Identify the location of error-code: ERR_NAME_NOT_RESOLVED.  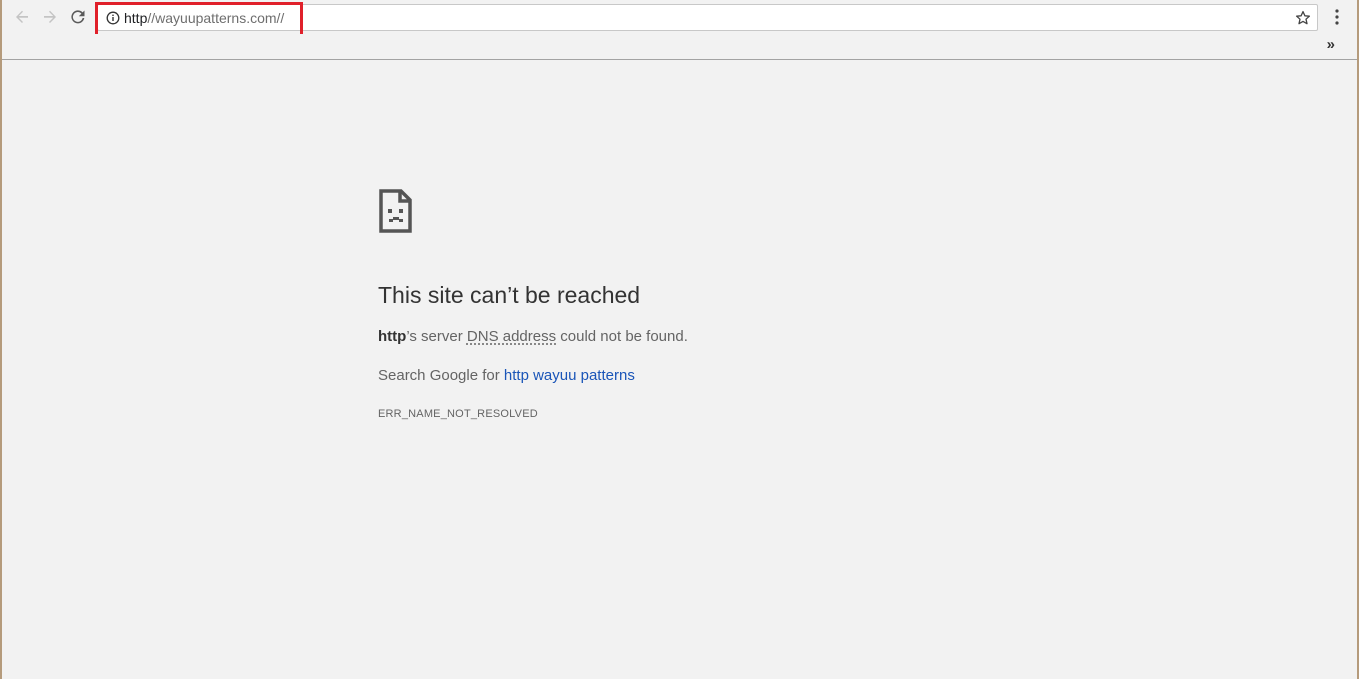
(458, 414).